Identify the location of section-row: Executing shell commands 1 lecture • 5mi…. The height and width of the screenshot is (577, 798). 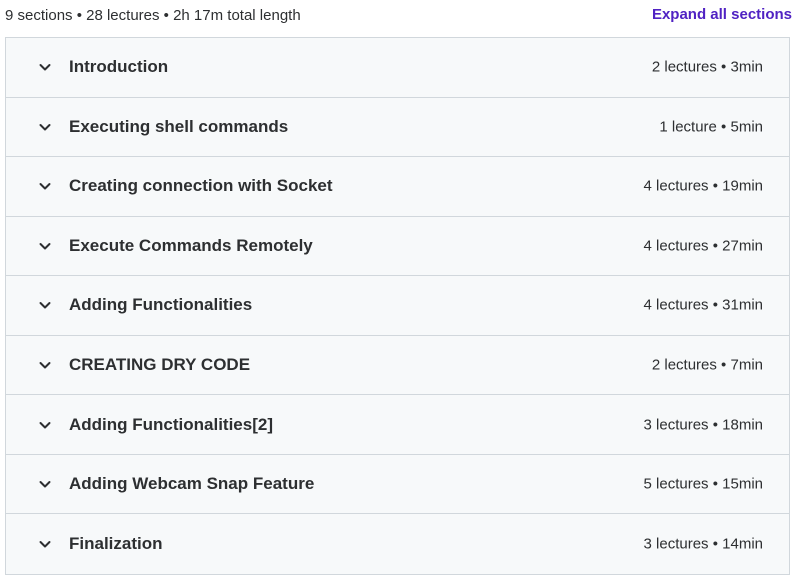
(397, 127).